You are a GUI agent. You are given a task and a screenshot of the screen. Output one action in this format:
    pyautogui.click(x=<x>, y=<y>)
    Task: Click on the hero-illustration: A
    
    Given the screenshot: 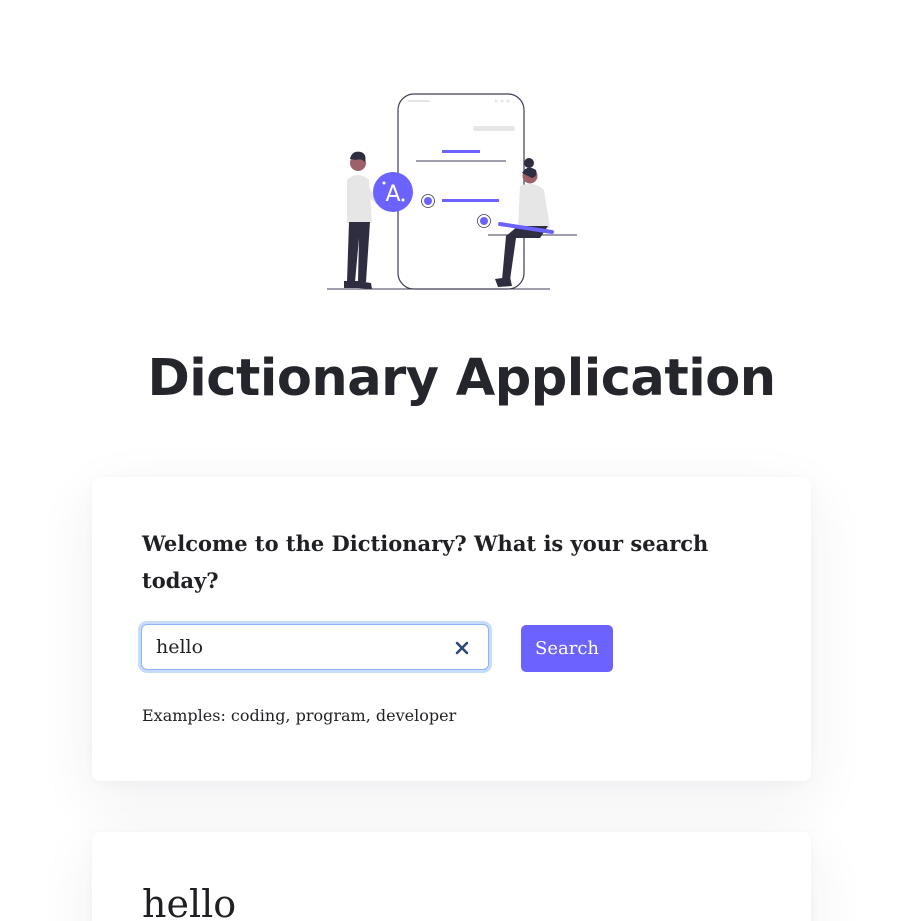 What is the action you would take?
    pyautogui.click(x=452, y=191)
    